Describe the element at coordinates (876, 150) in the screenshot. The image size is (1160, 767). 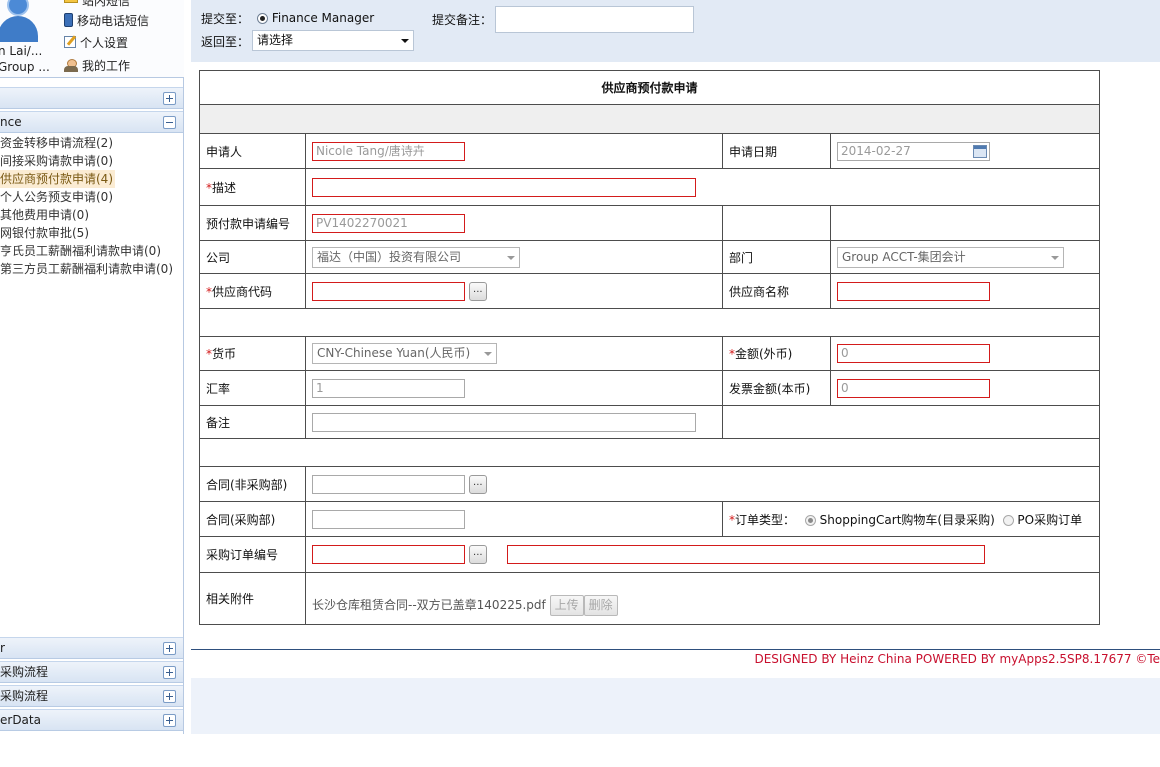
I see `apply-date-value: 2014-02-27` at that location.